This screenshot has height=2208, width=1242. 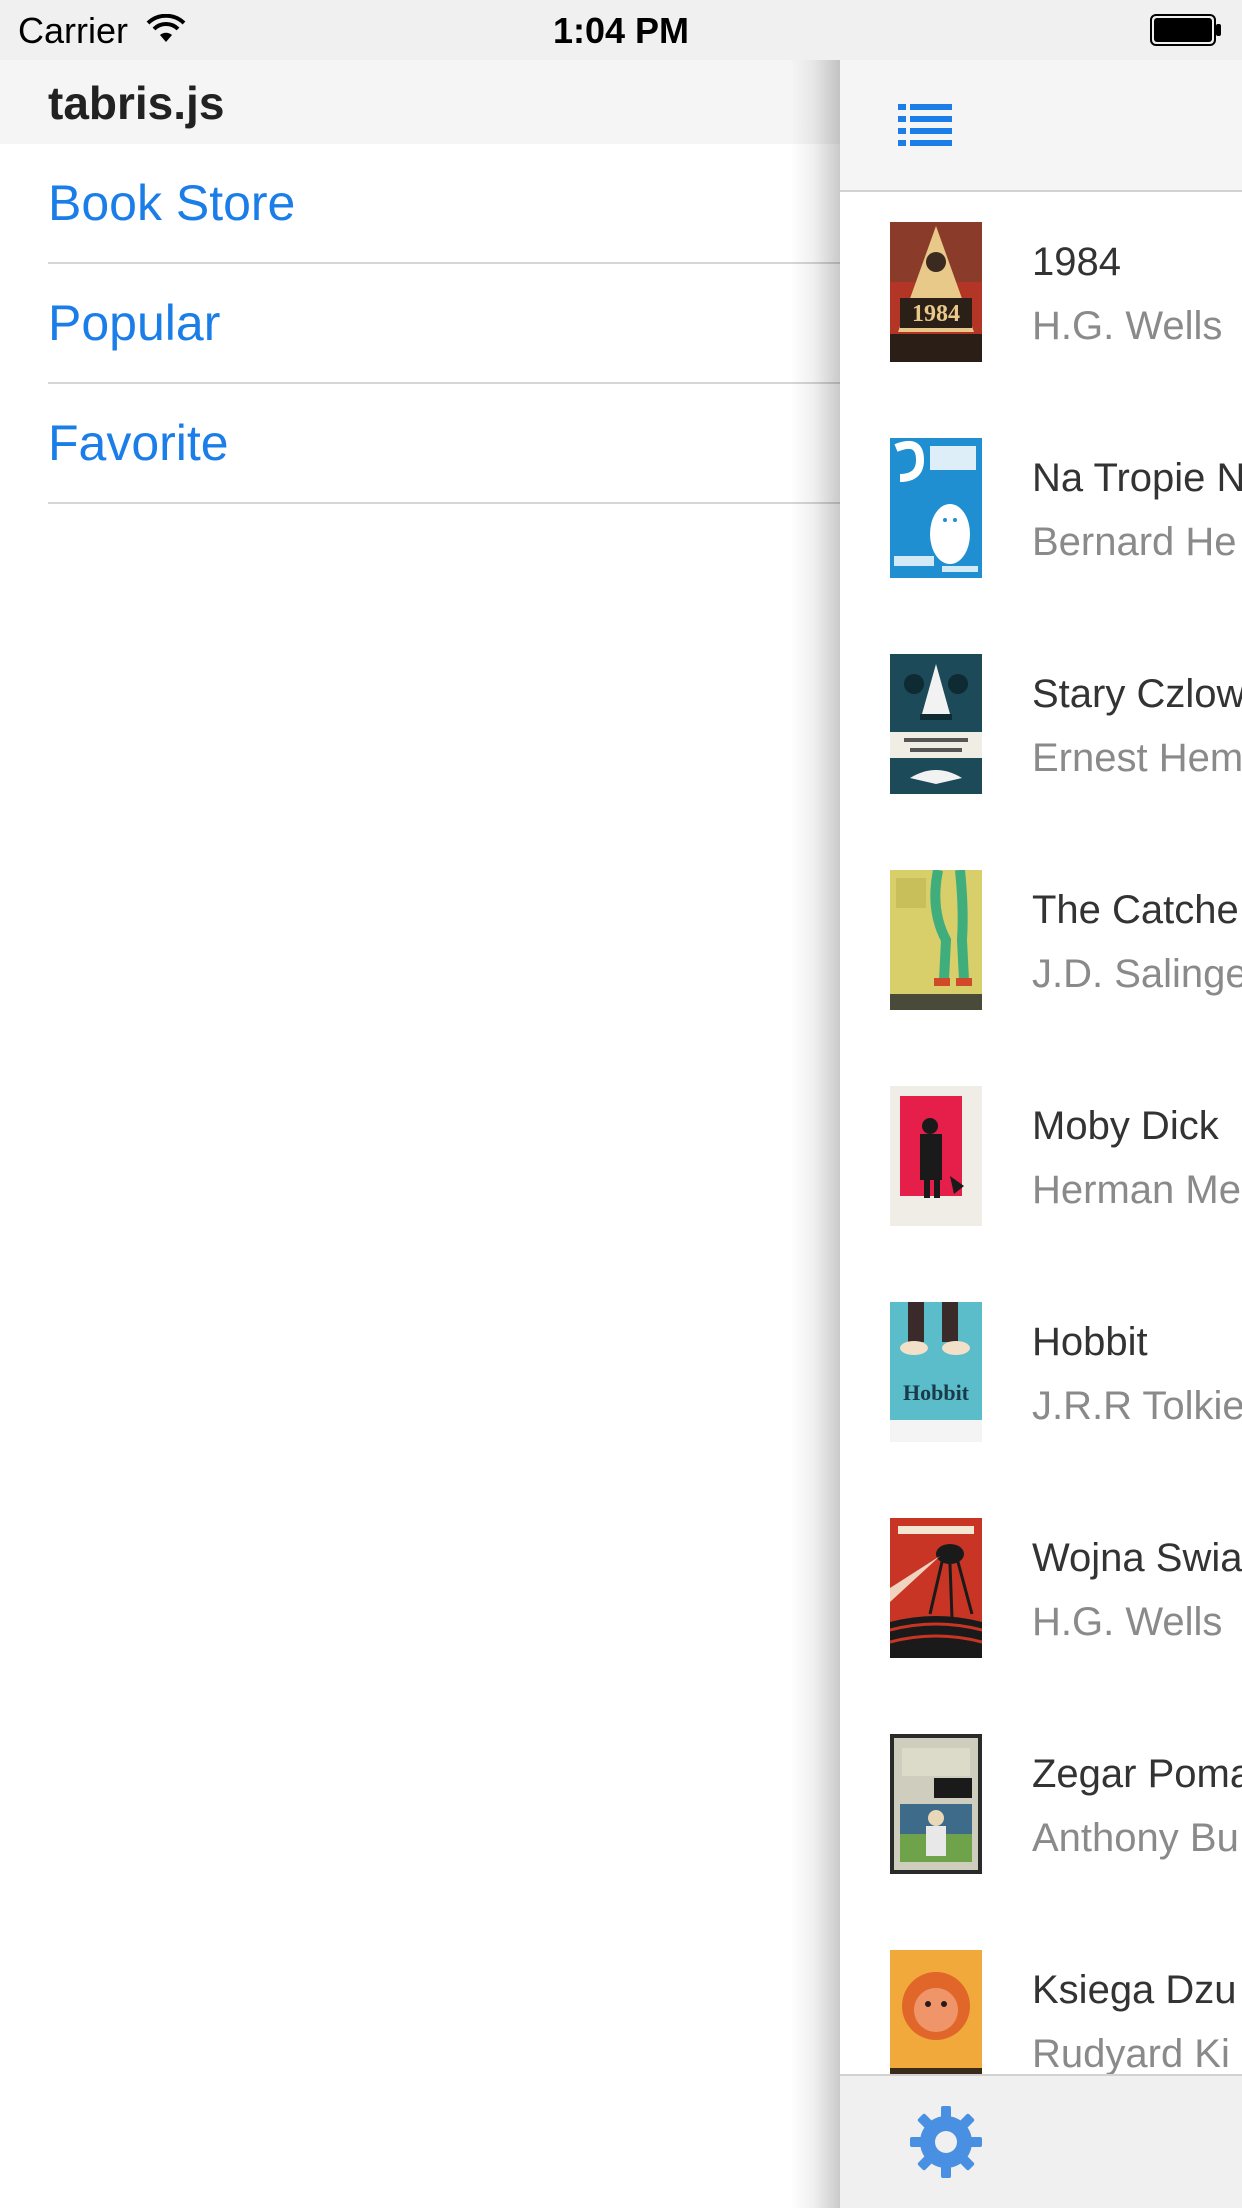 What do you see at coordinates (1137, 694) in the screenshot?
I see `book-title: Stary Czlow` at bounding box center [1137, 694].